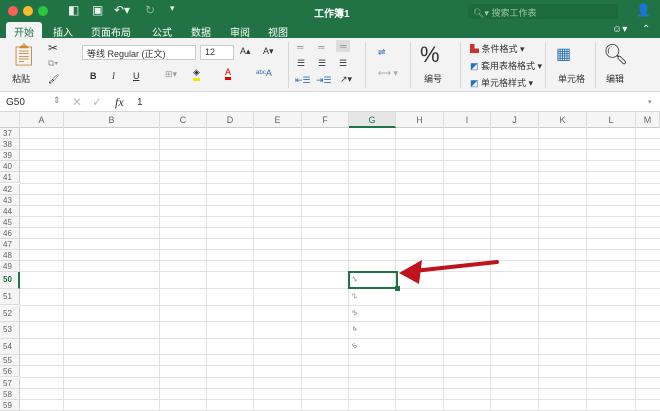  I want to click on arrow-head, so click(410, 272).